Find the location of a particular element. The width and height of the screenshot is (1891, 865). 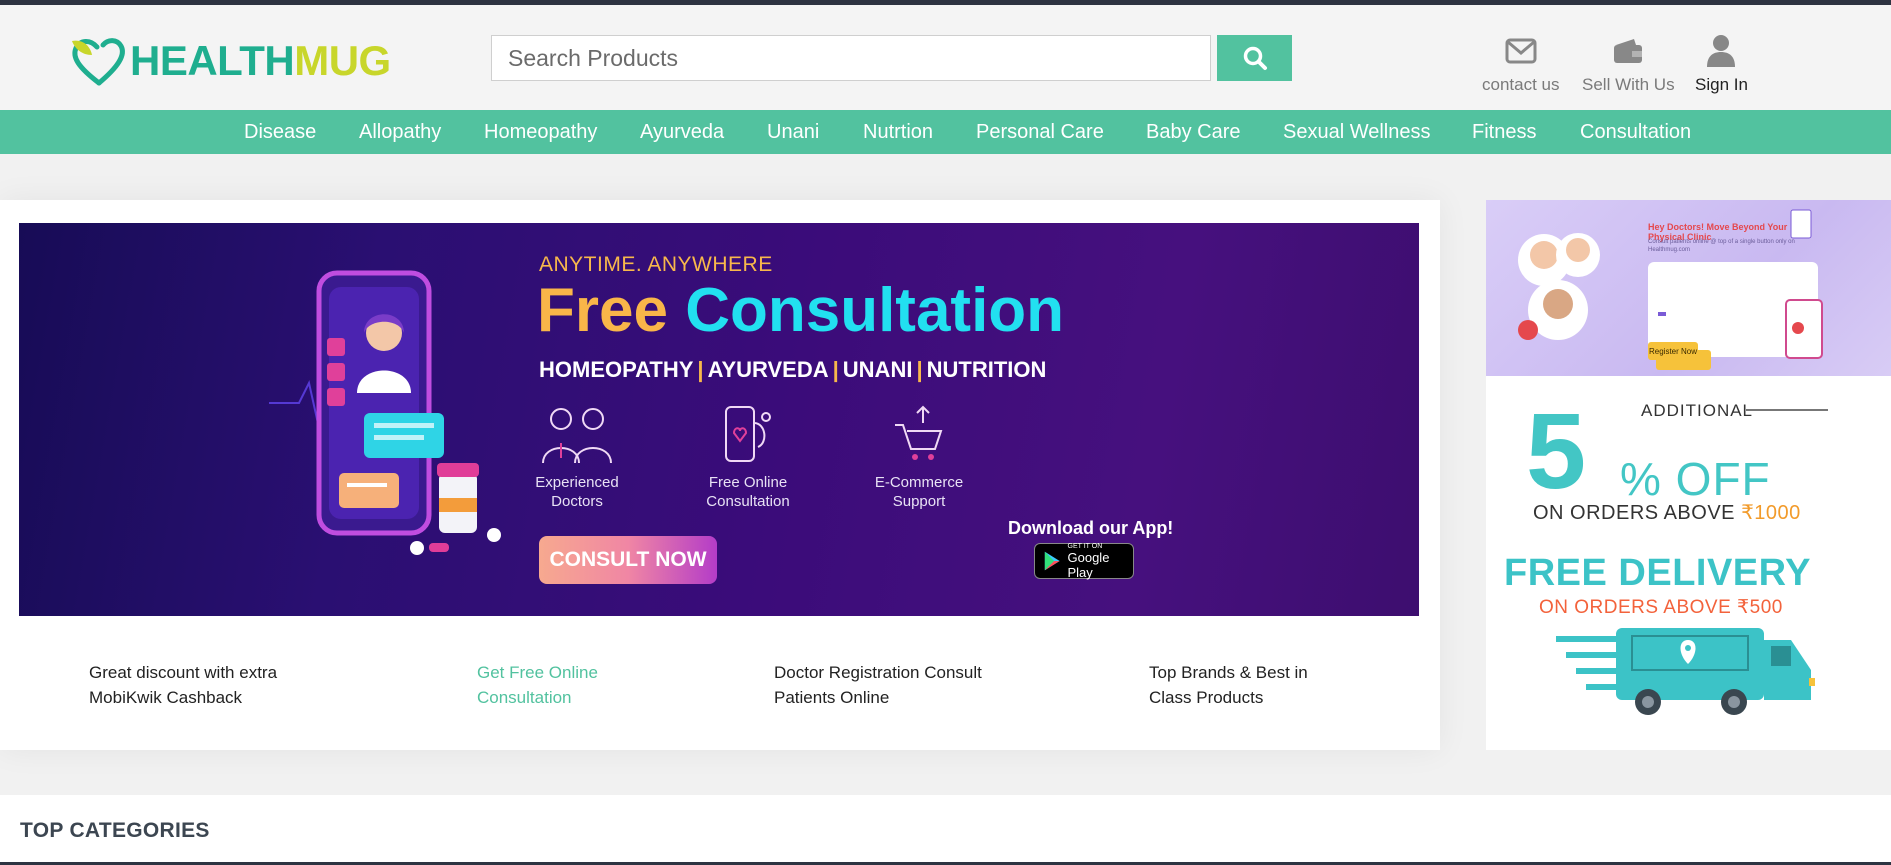

user-icon is located at coordinates (1721, 51).